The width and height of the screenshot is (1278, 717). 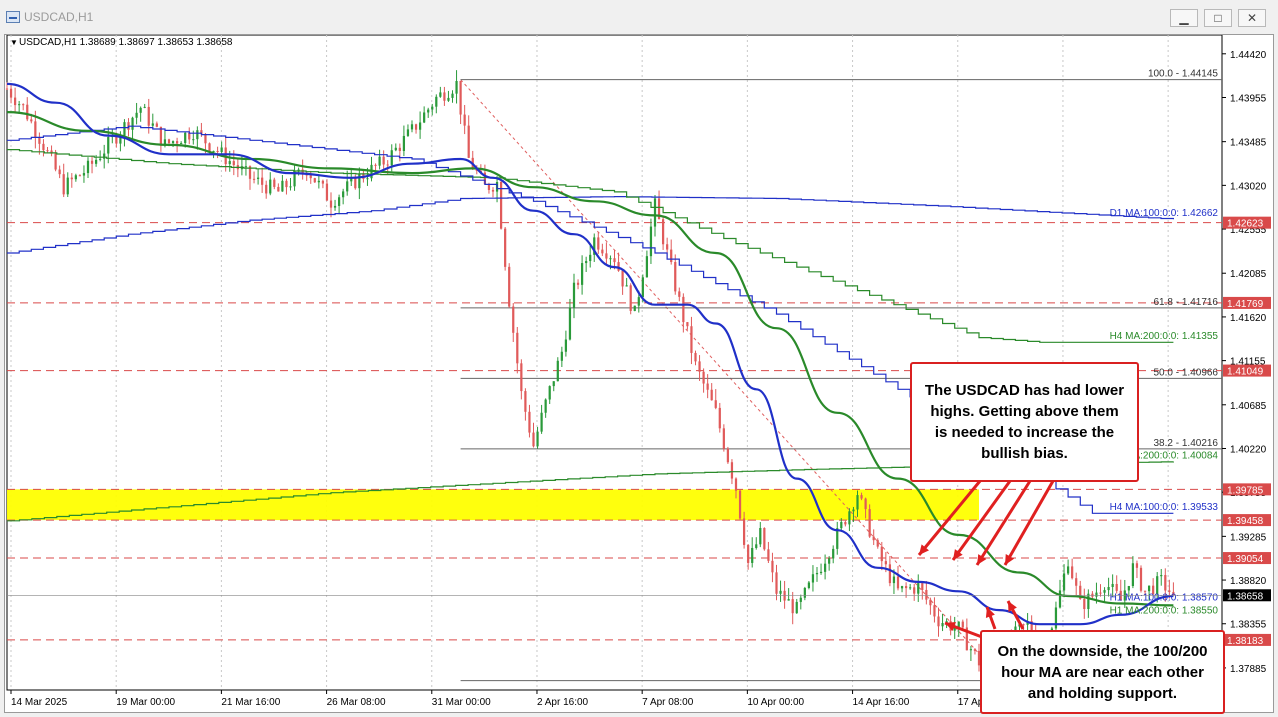 What do you see at coordinates (1248, 55) in the screenshot?
I see `y-tick-label: 1.44420` at bounding box center [1248, 55].